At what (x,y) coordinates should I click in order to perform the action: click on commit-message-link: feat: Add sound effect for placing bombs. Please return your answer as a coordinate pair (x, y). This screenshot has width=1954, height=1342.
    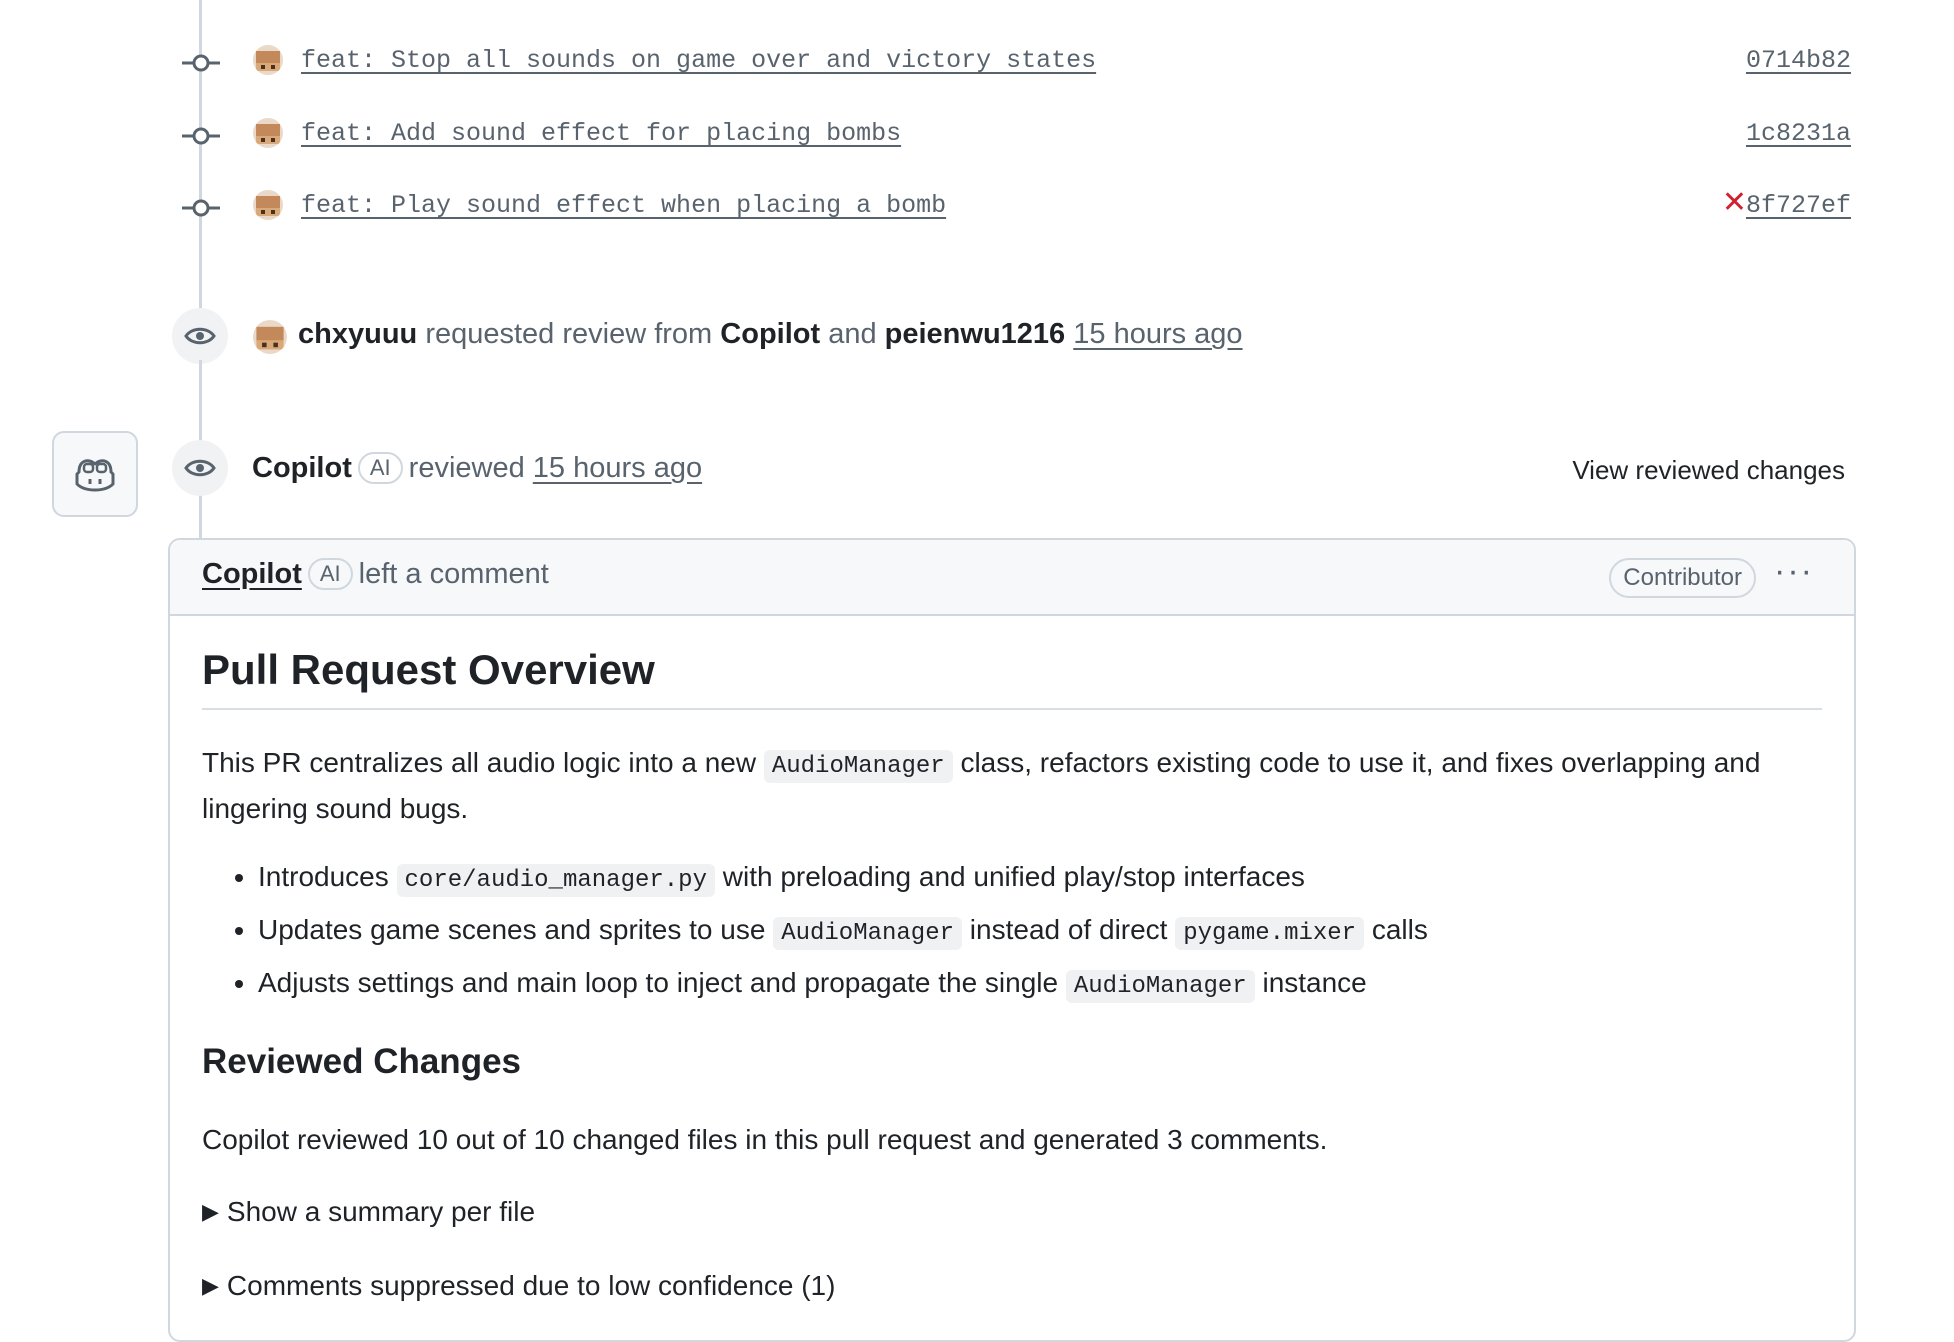
    Looking at the image, I should click on (601, 133).